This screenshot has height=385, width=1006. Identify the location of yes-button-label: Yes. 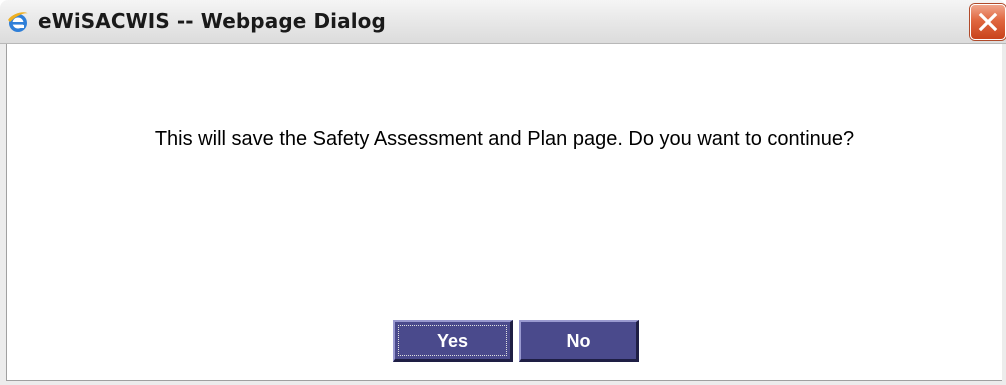
(452, 340).